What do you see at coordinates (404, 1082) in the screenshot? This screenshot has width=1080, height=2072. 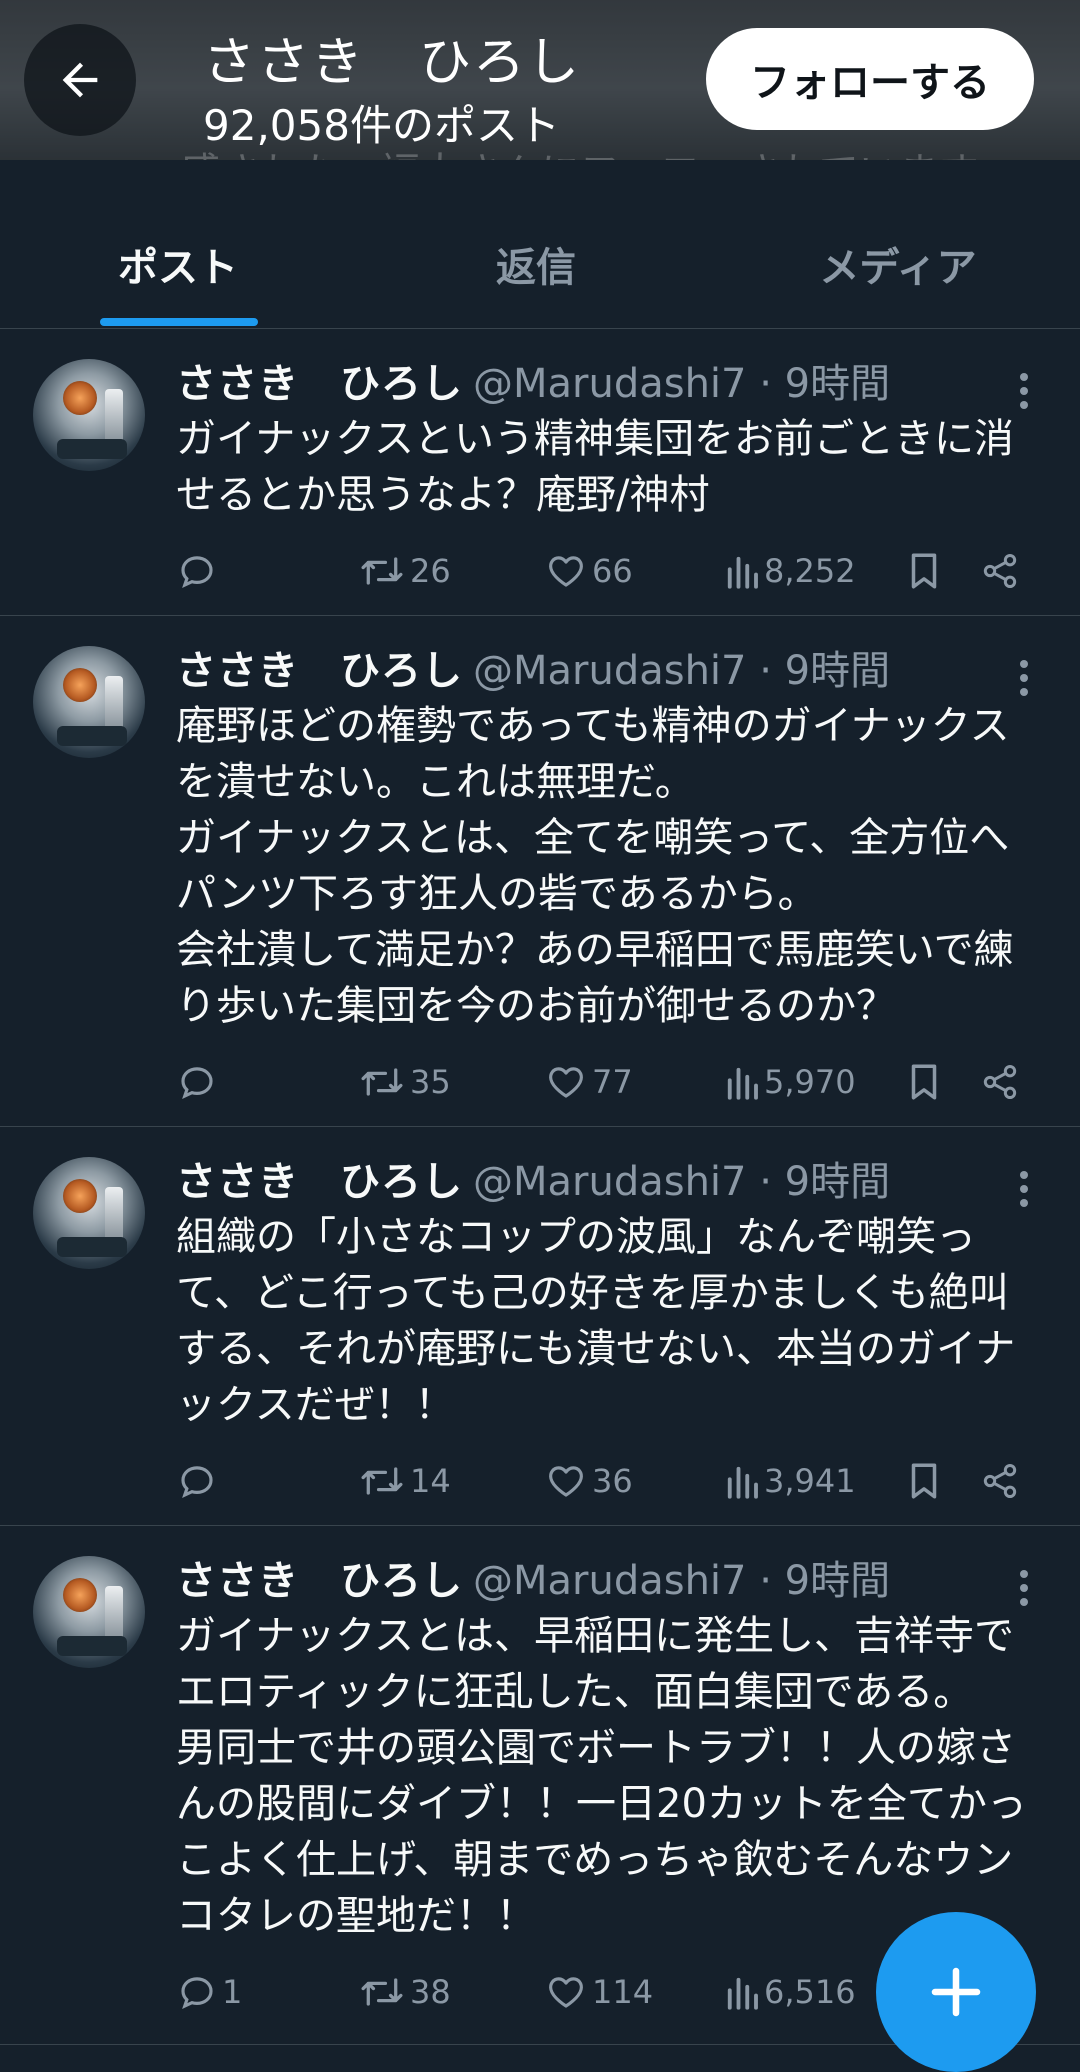 I see `retweet-button: 35` at bounding box center [404, 1082].